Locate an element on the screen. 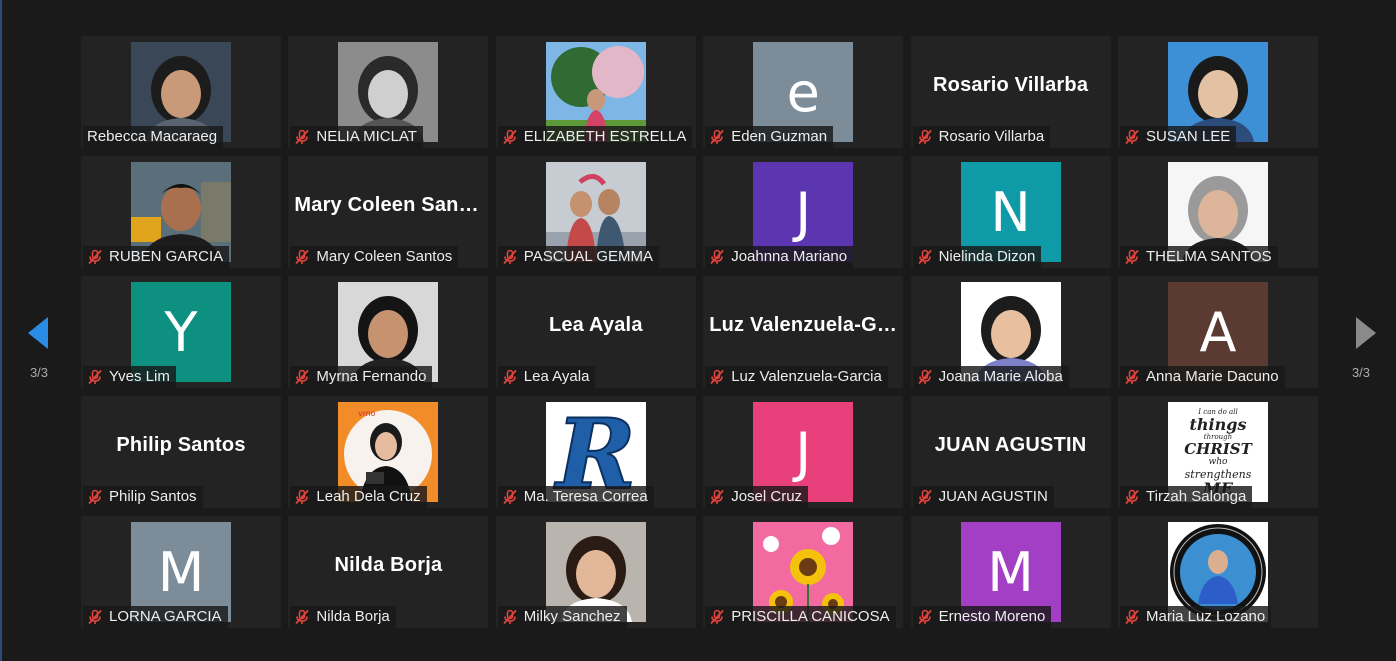  participant-name-label: RUBEN GARCIA is located at coordinates (156, 257).